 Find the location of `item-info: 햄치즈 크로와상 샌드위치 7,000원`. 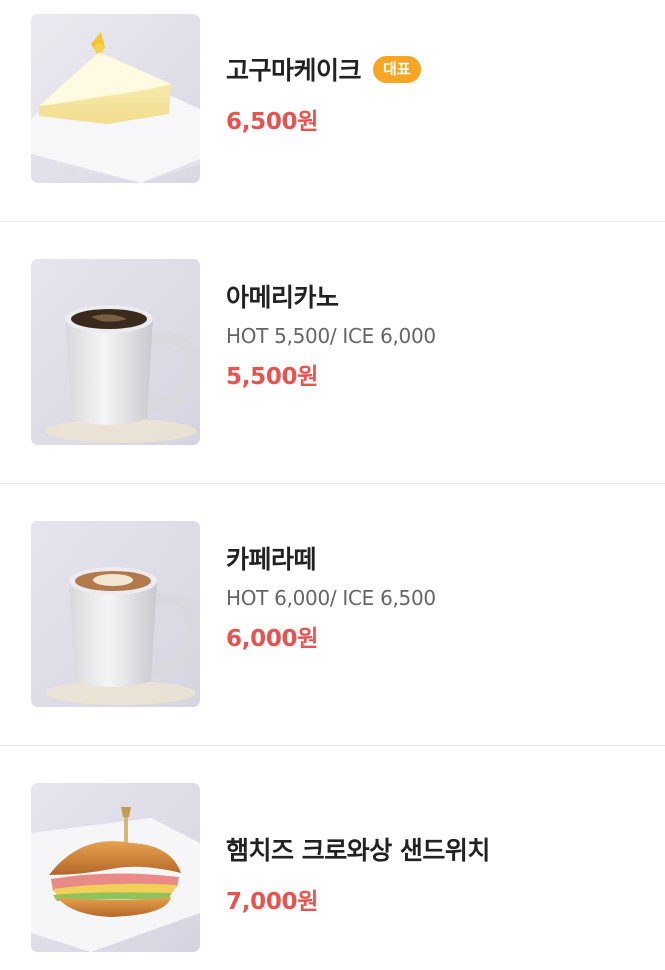

item-info: 햄치즈 크로와상 샌드위치 7,000원 is located at coordinates (440, 873).